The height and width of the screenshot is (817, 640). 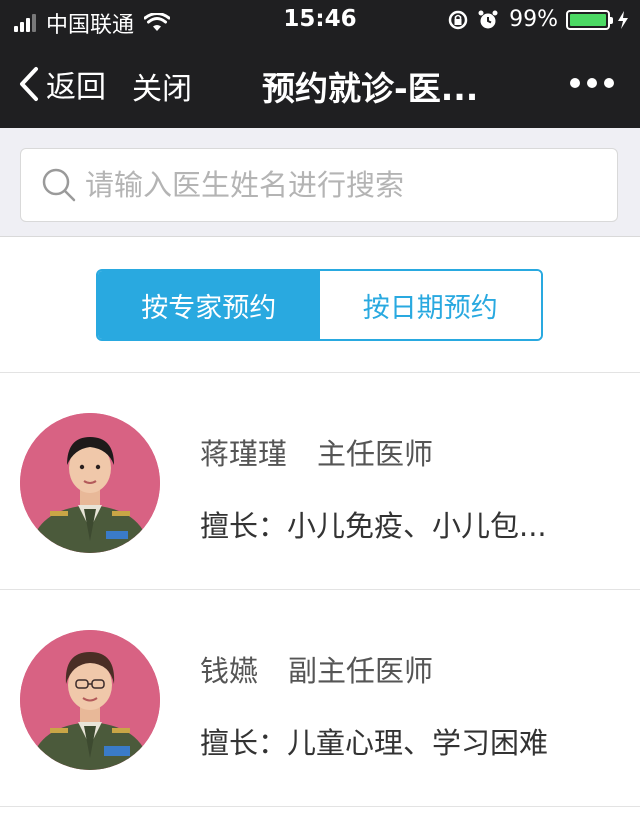 What do you see at coordinates (458, 19) in the screenshot?
I see `rotation-lock-icon` at bounding box center [458, 19].